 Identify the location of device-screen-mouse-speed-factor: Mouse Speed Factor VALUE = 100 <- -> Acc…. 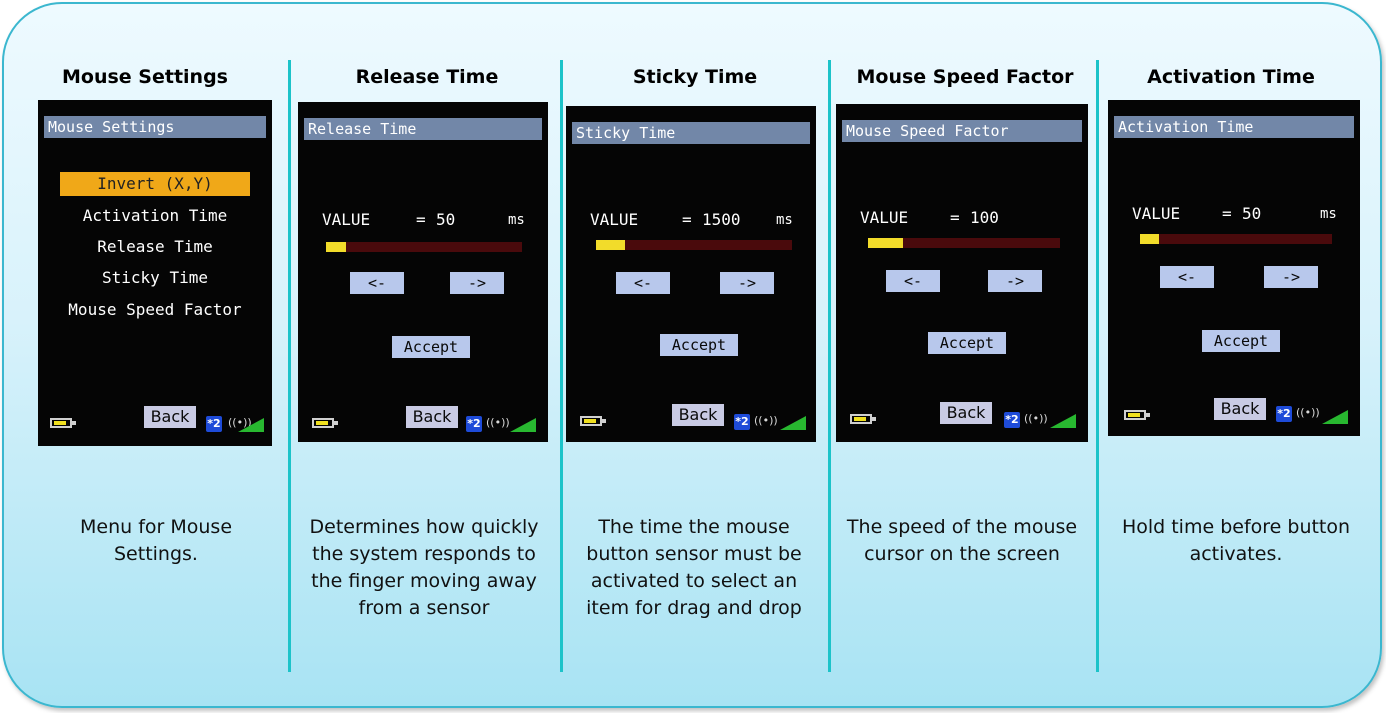
(962, 273).